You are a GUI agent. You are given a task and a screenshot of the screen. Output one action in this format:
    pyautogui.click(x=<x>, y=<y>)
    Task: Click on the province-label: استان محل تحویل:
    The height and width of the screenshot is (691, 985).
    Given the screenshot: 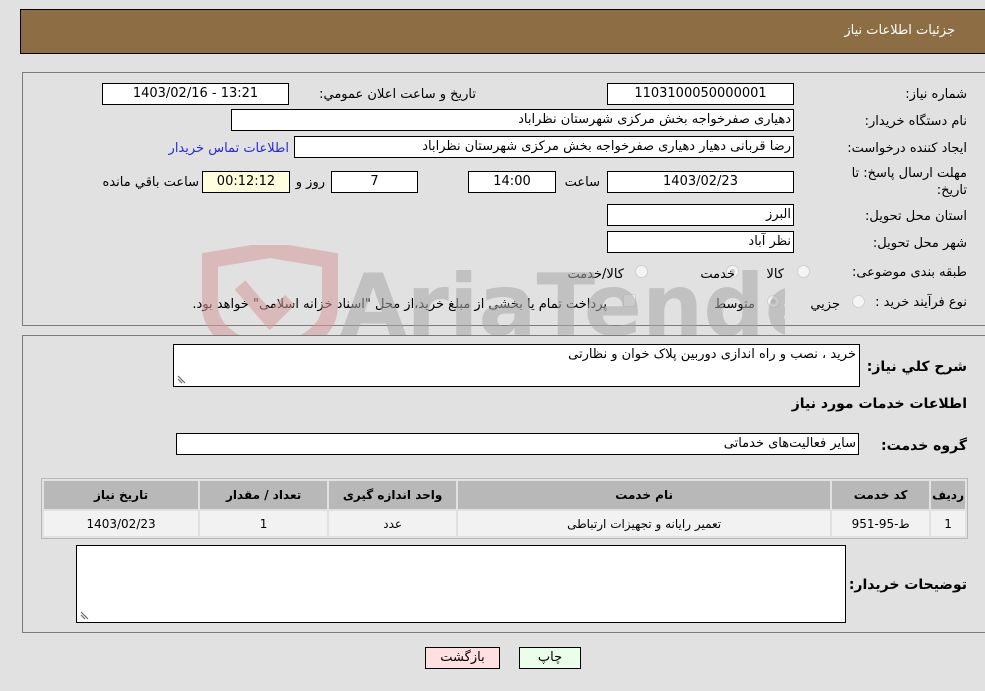 What is the action you would take?
    pyautogui.click(x=916, y=216)
    